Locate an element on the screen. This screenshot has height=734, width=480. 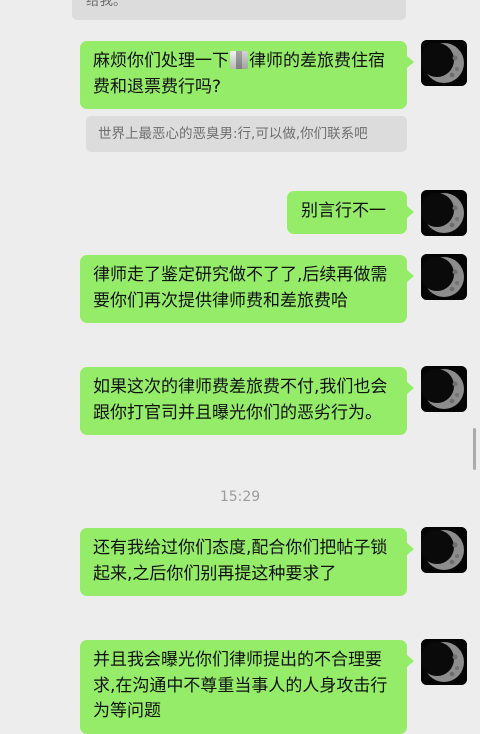
message-bubble-1: 麻烦你们处理一下 律师的差旅费住宿费和退票费行吗? is located at coordinates (247, 75).